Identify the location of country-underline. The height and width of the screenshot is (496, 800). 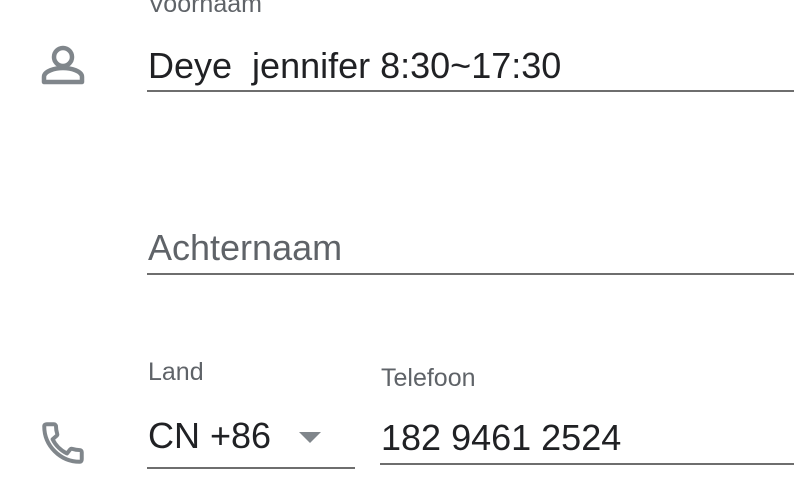
(251, 468).